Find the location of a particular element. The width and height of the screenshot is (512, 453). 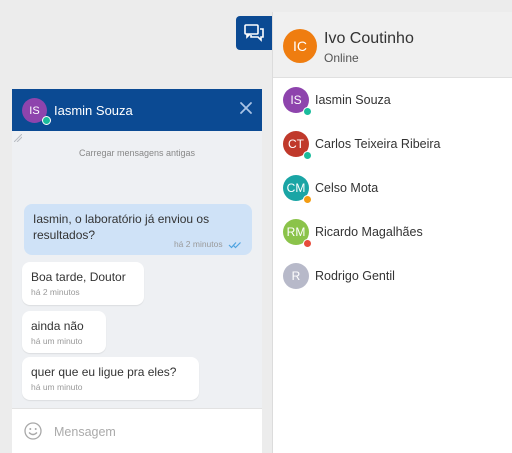

message-incoming: Boa tarde, Doutor há 2 minutos is located at coordinates (83, 283).